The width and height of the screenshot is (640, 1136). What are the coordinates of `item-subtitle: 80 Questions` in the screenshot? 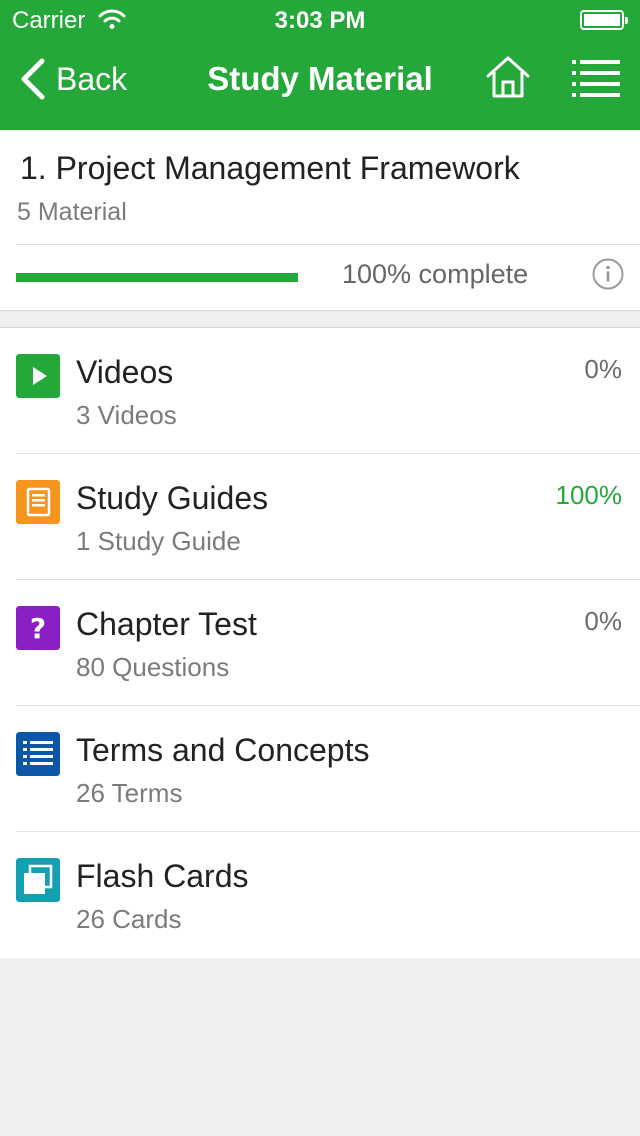 It's located at (153, 667).